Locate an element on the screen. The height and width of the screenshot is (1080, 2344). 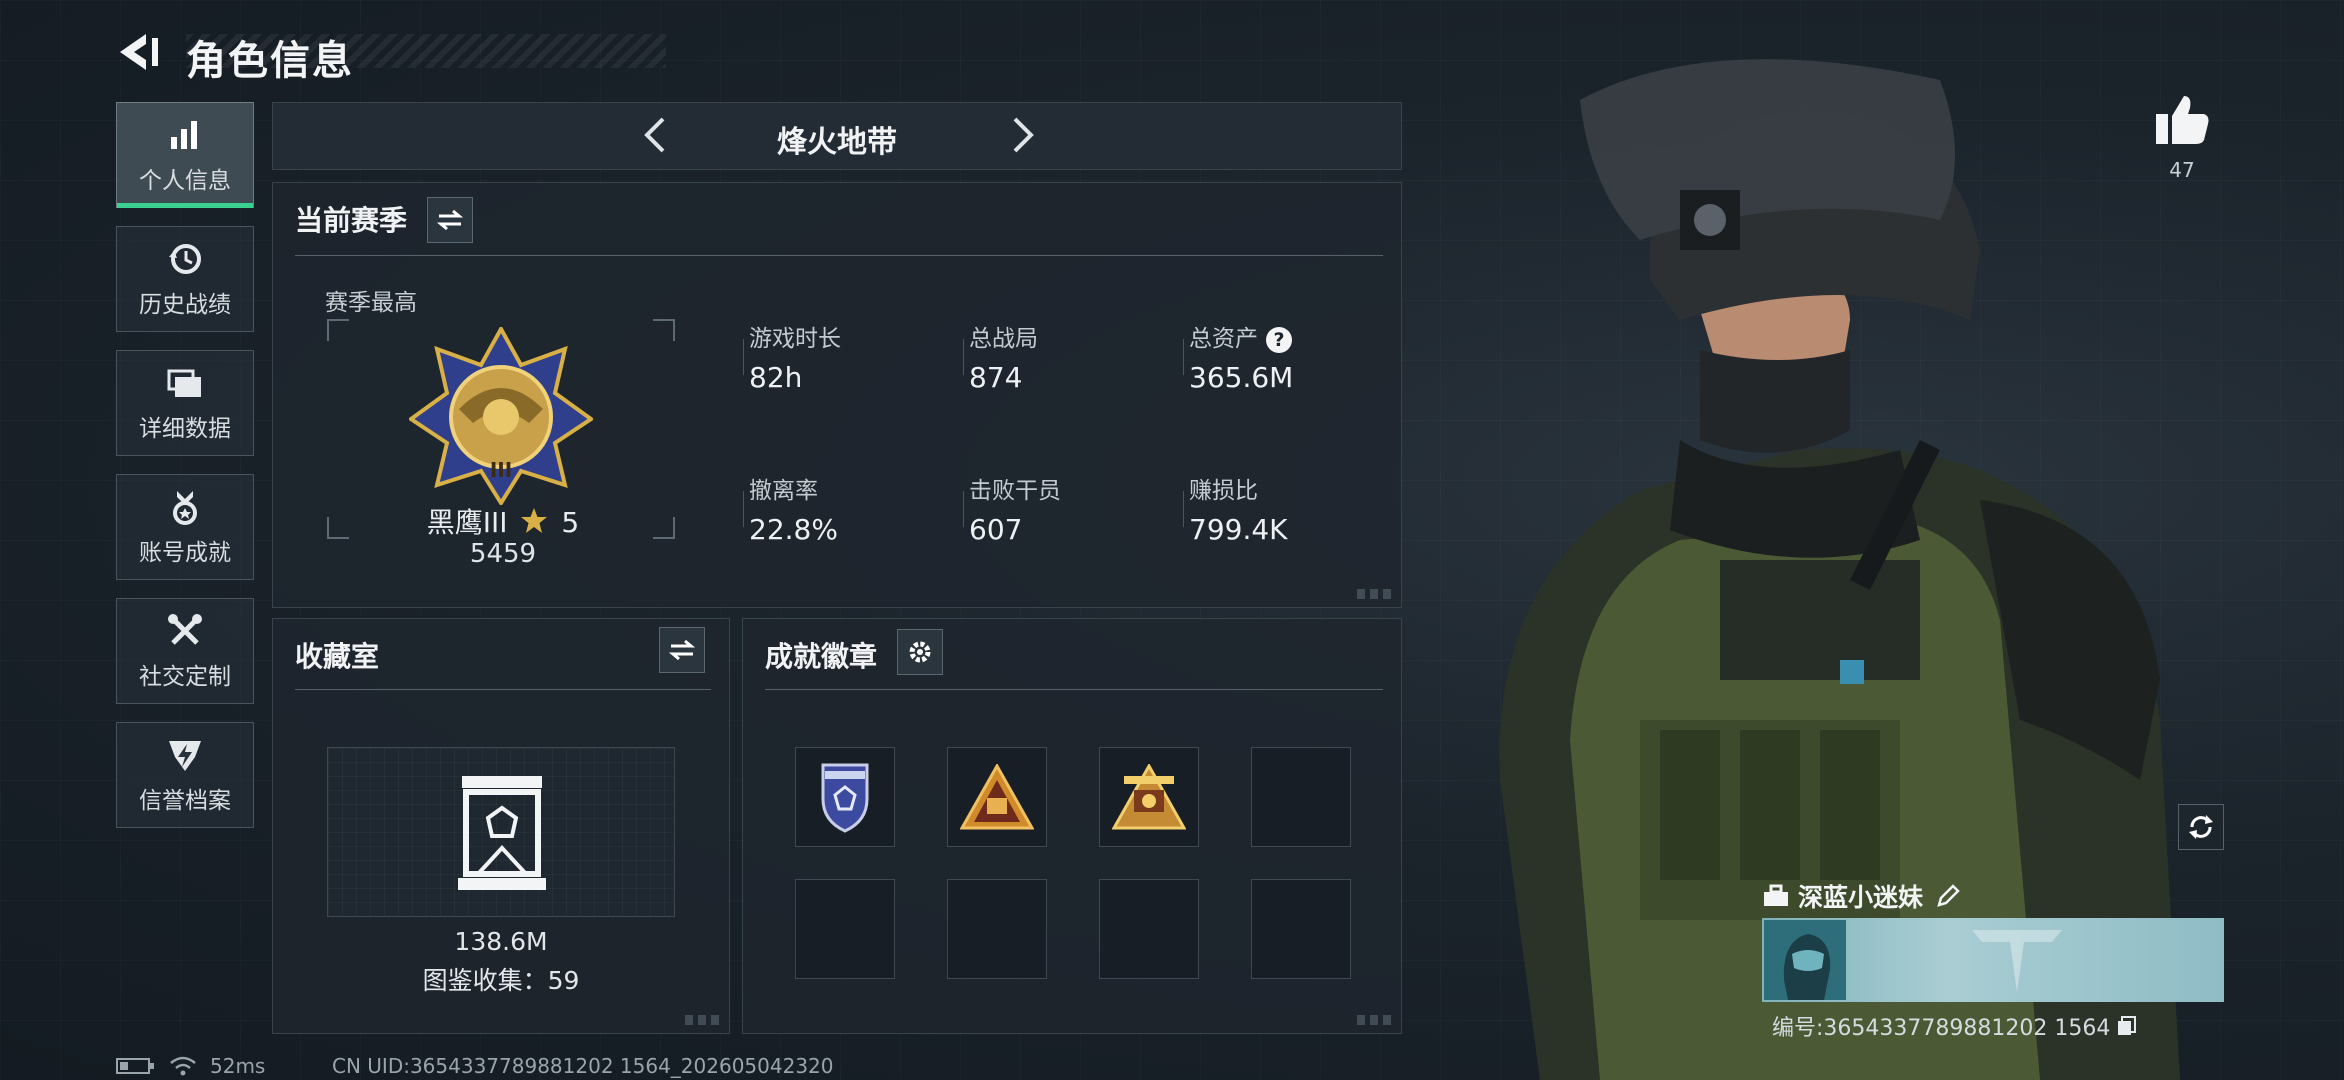
police-badge-icon is located at coordinates (845, 798).